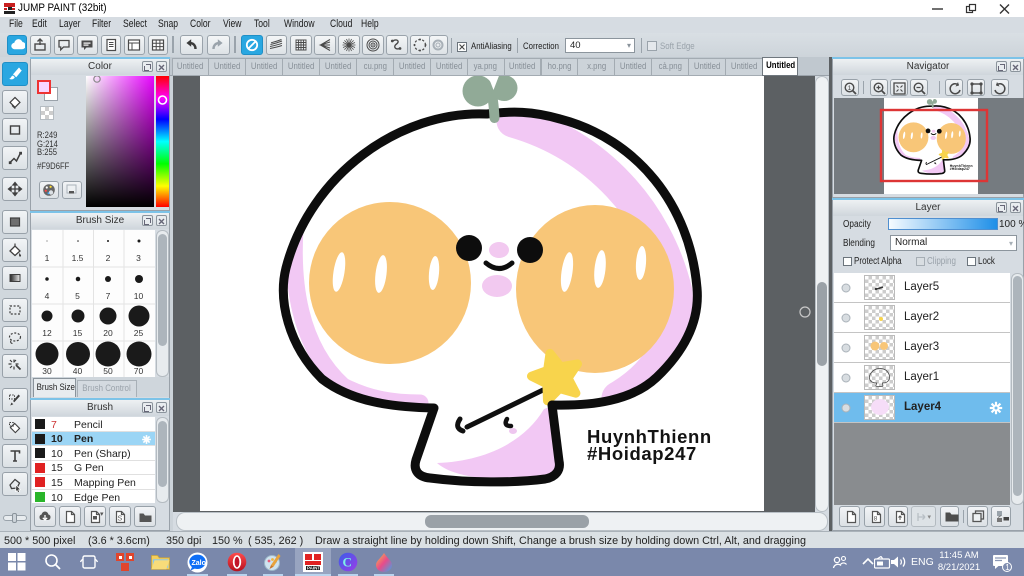  I want to click on svg-text: S, so click(120, 519).